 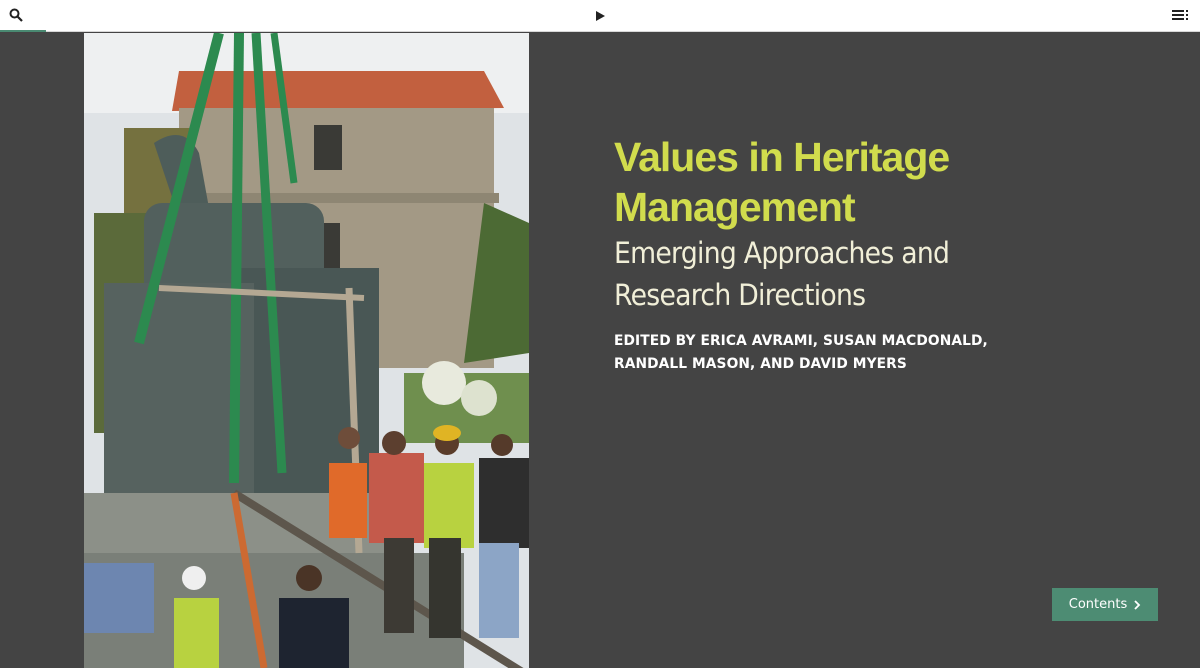 I want to click on search-button, so click(x=23, y=16).